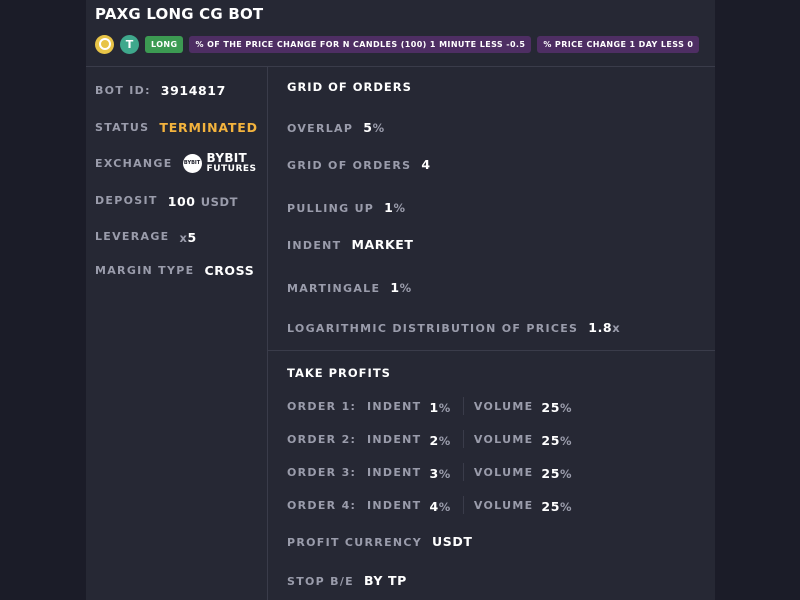 The height and width of the screenshot is (600, 800). I want to click on pulling-up-label: PULLING UP, so click(331, 208).